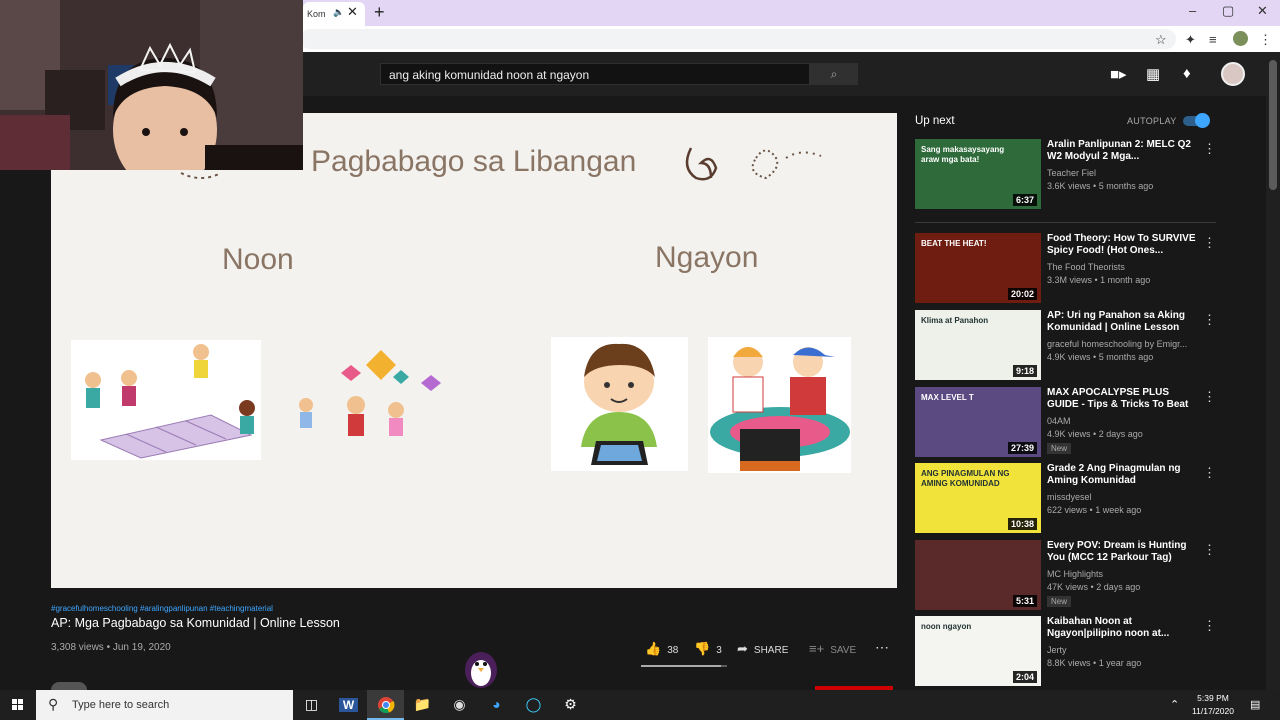  What do you see at coordinates (935, 121) in the screenshot?
I see `up-next-heading: Up next` at bounding box center [935, 121].